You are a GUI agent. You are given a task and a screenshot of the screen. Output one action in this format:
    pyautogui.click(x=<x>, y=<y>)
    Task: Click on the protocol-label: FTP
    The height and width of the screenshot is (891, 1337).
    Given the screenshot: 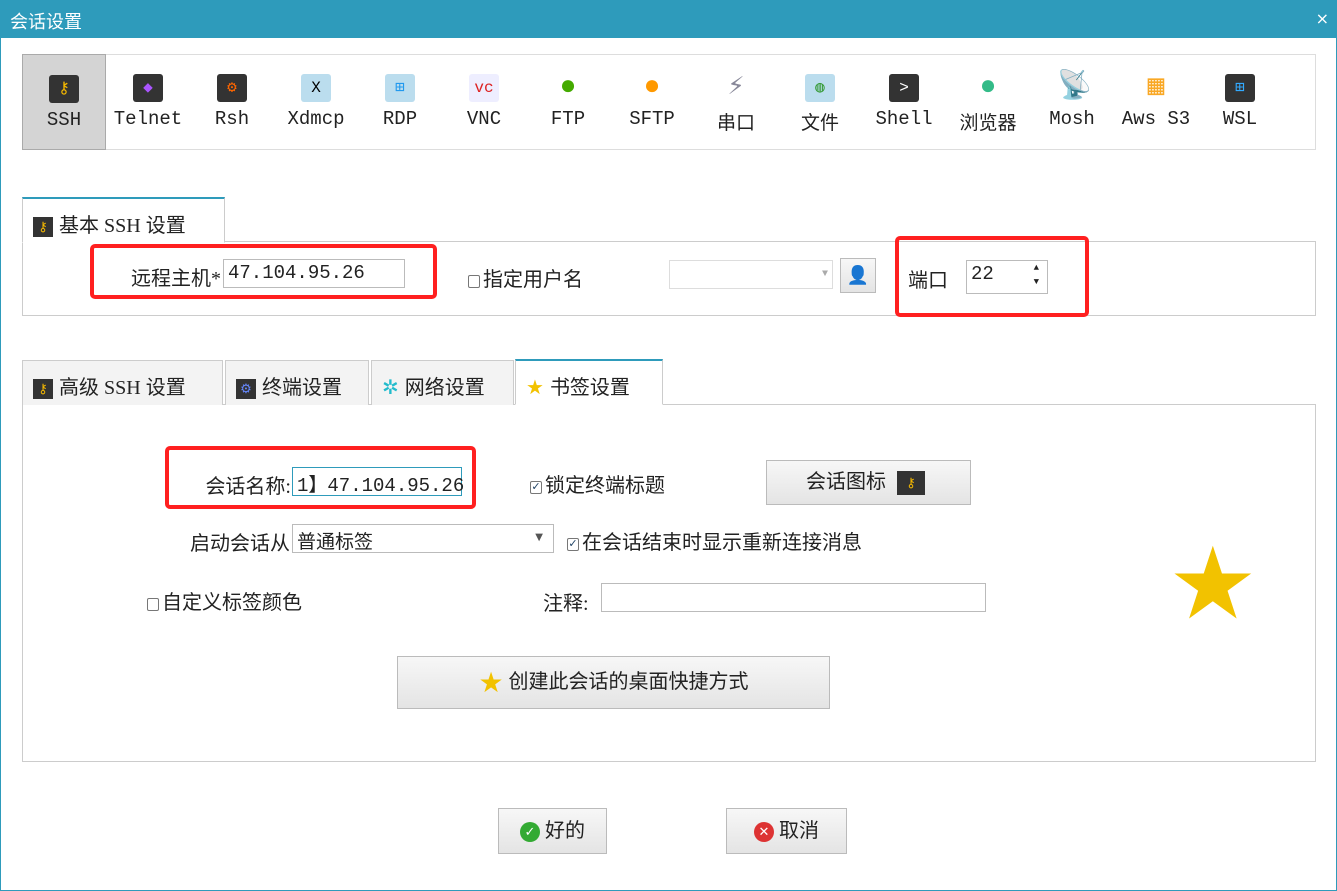 What is the action you would take?
    pyautogui.click(x=568, y=119)
    